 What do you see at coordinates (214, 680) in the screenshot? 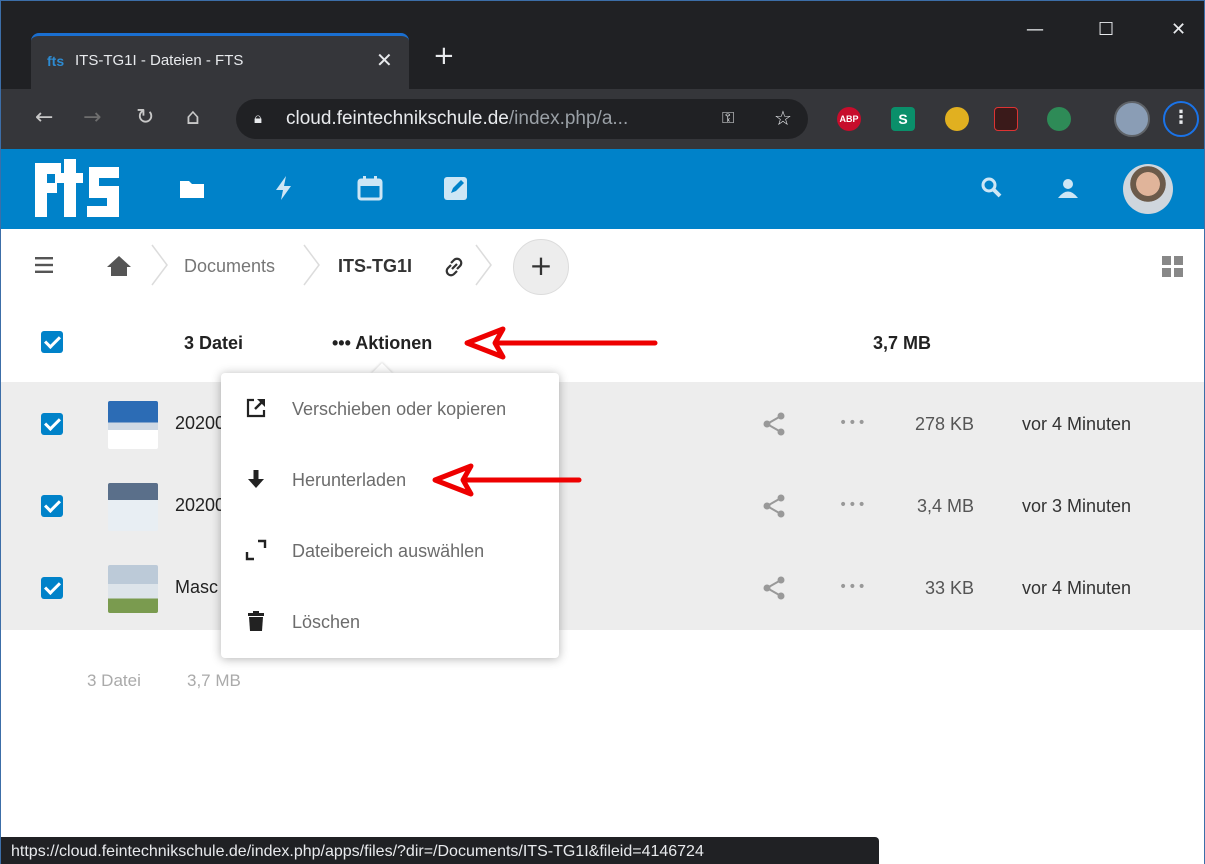
I see `summary-size: 3,7 MB` at bounding box center [214, 680].